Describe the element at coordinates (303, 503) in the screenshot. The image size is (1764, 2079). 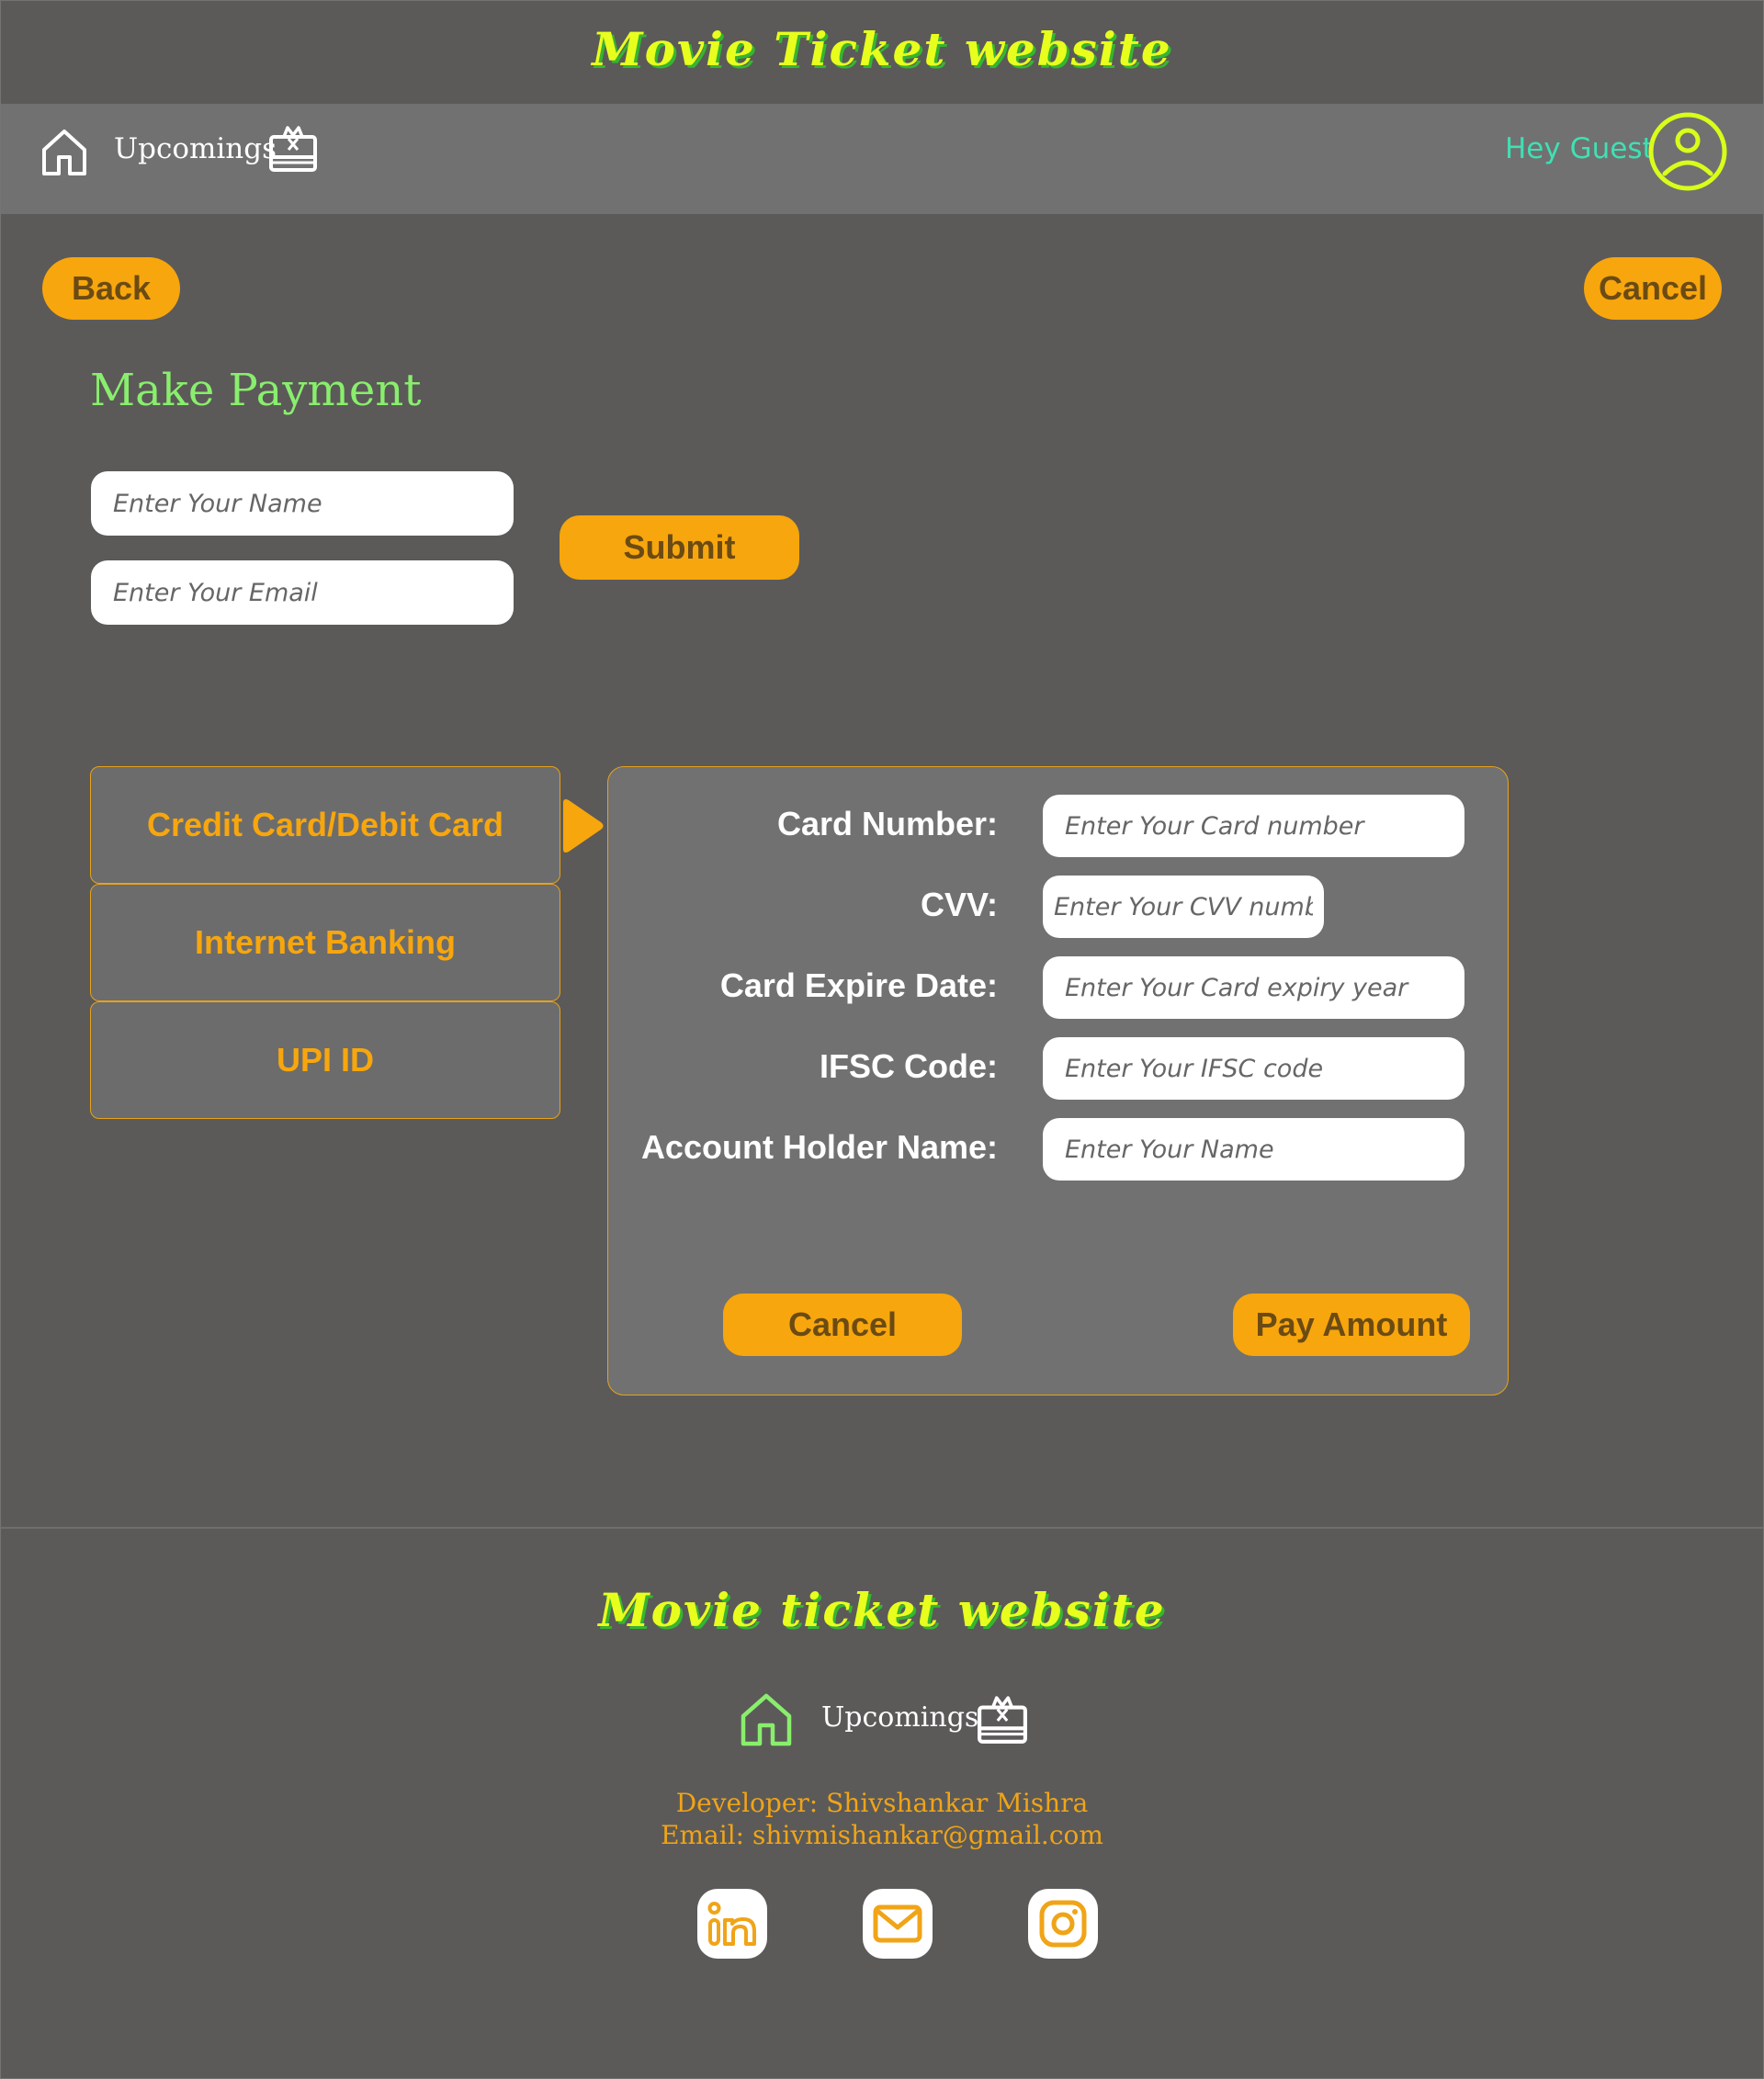
I see `name-input` at that location.